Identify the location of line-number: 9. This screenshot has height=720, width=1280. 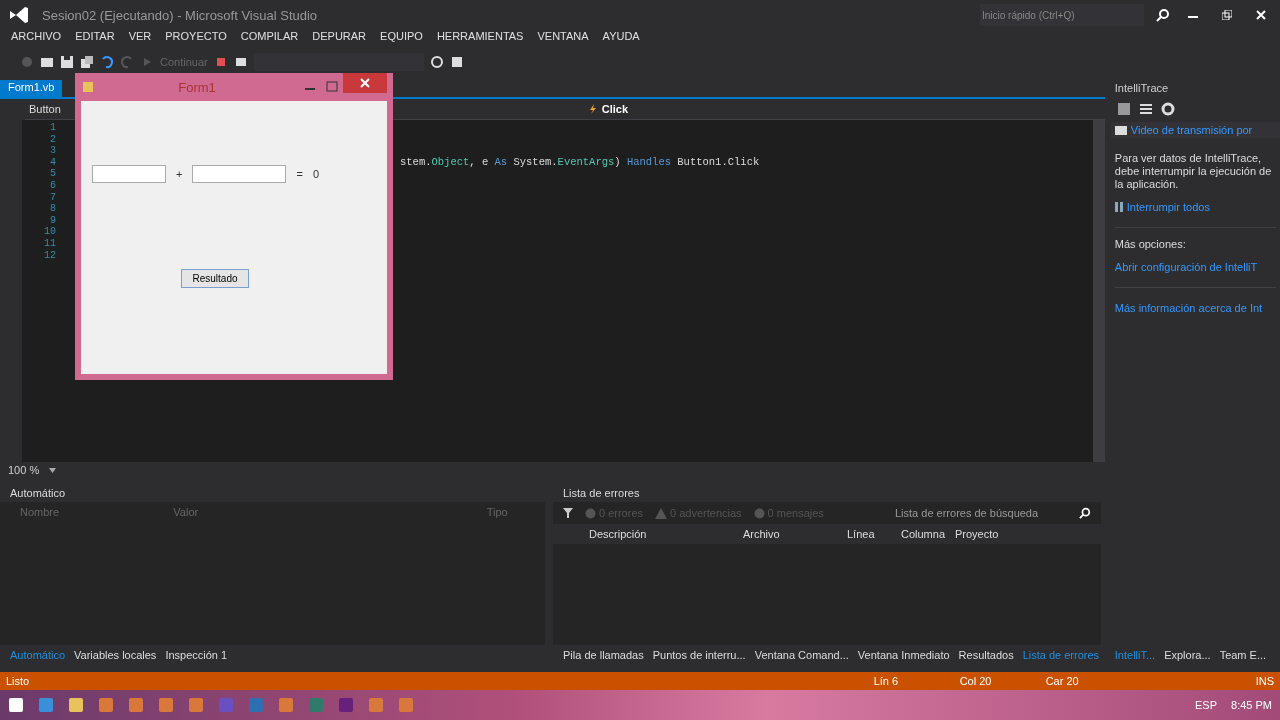
(52, 220).